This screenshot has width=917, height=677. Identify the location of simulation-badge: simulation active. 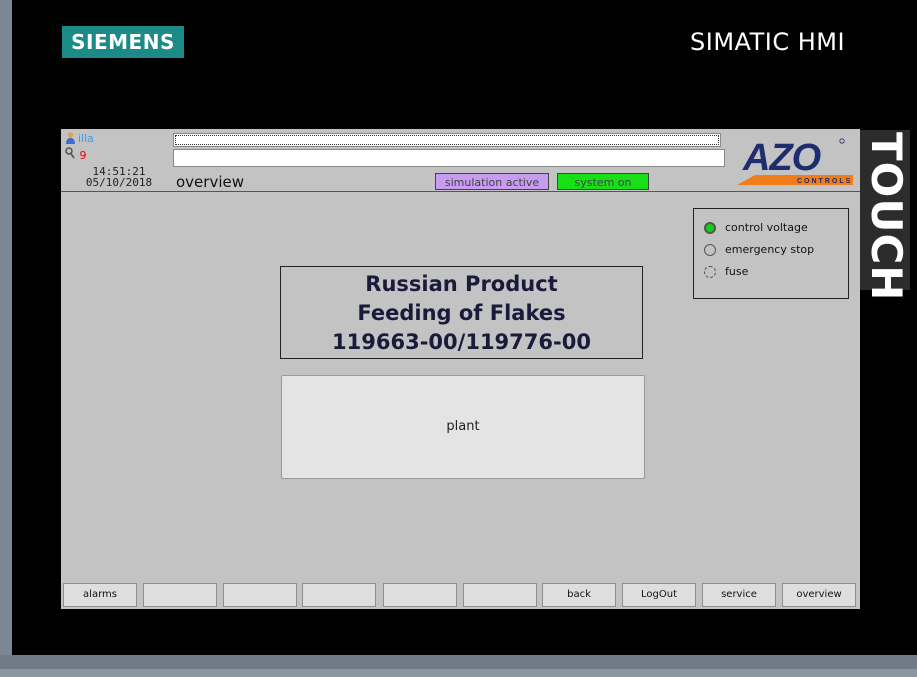
(492, 181).